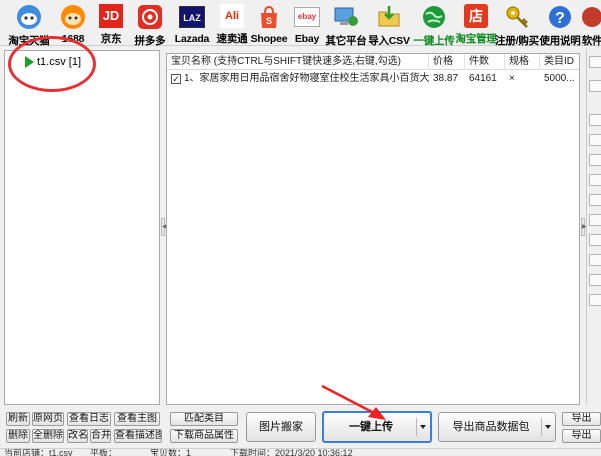 The height and width of the screenshot is (456, 601). I want to click on help-icon: ?, so click(560, 17).